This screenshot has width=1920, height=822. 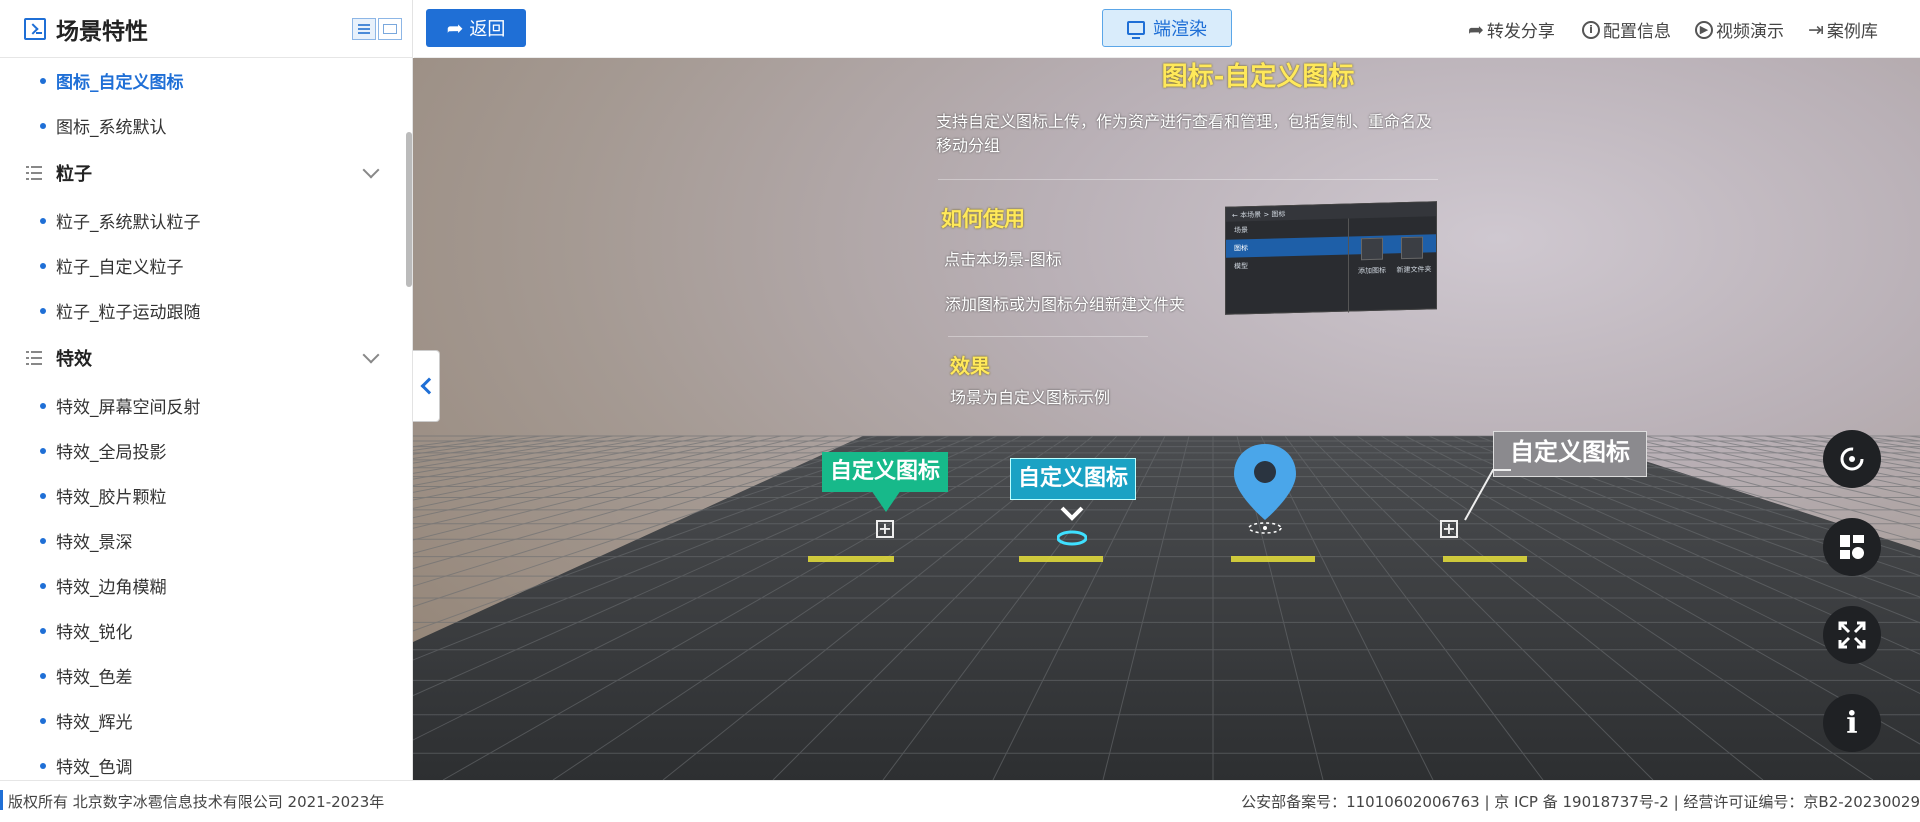 I want to click on custom-icon-tag-teal: 自定义图标, so click(x=1073, y=479).